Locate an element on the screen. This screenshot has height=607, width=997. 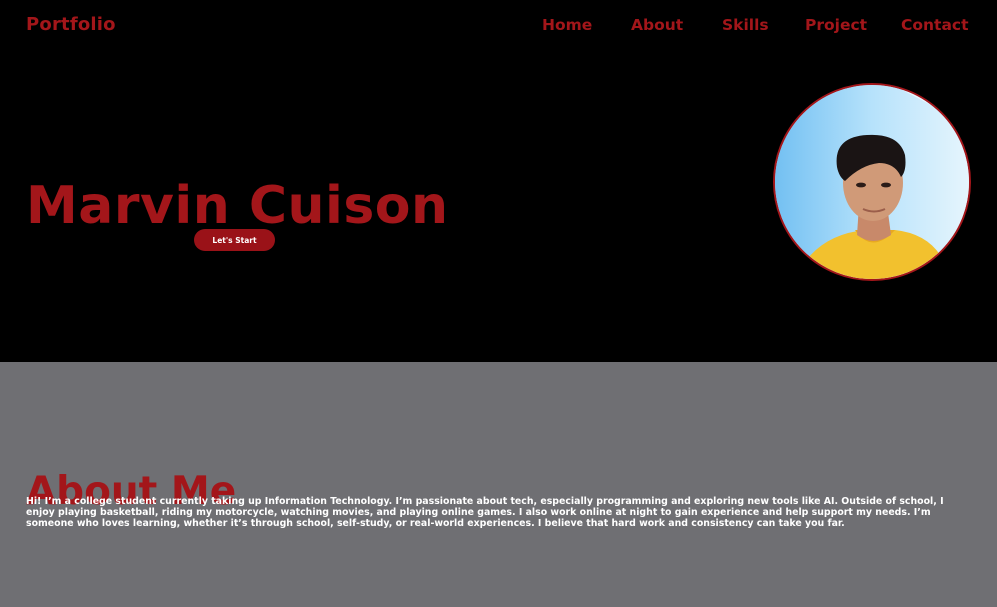
lets-start-button: Let's Start is located at coordinates (234, 240).